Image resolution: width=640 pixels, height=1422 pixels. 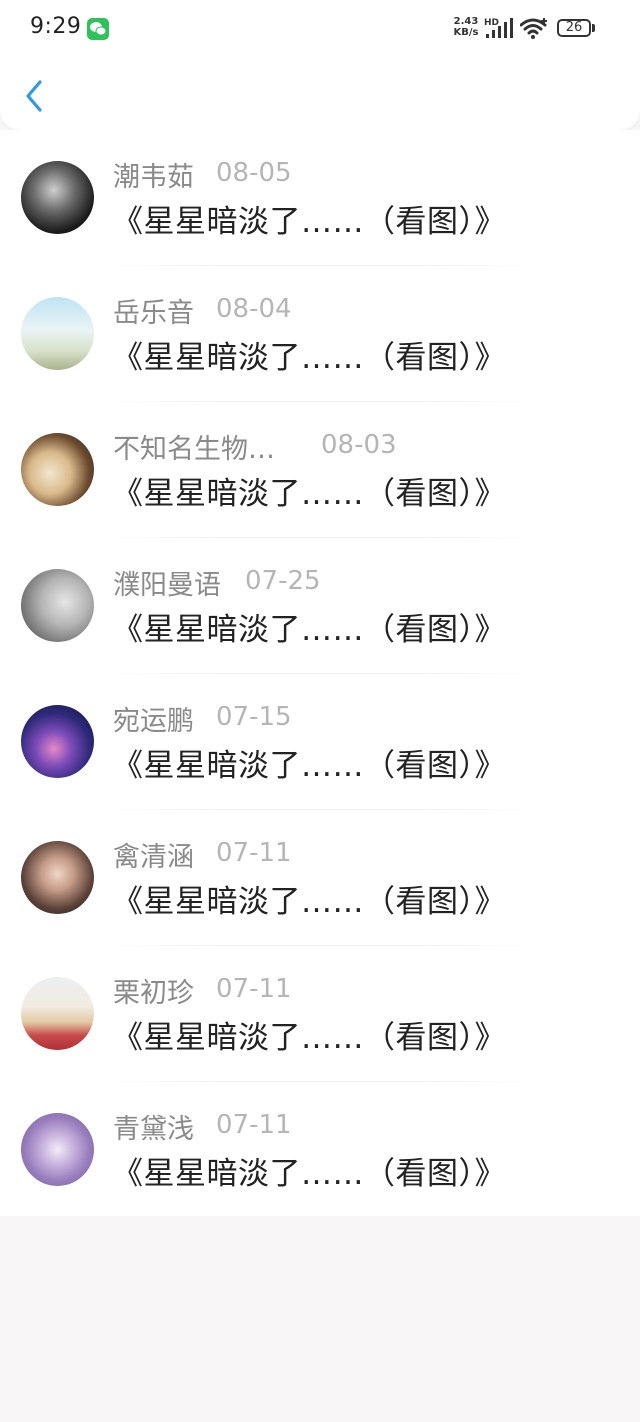 I want to click on post-date: 07-15, so click(x=254, y=717).